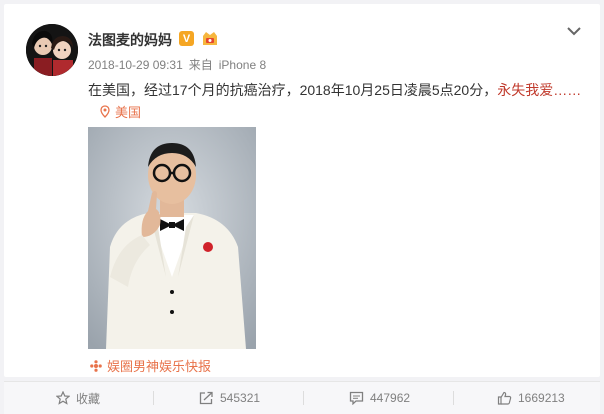 The height and width of the screenshot is (414, 604). I want to click on vip-badge-icon, so click(210, 38).